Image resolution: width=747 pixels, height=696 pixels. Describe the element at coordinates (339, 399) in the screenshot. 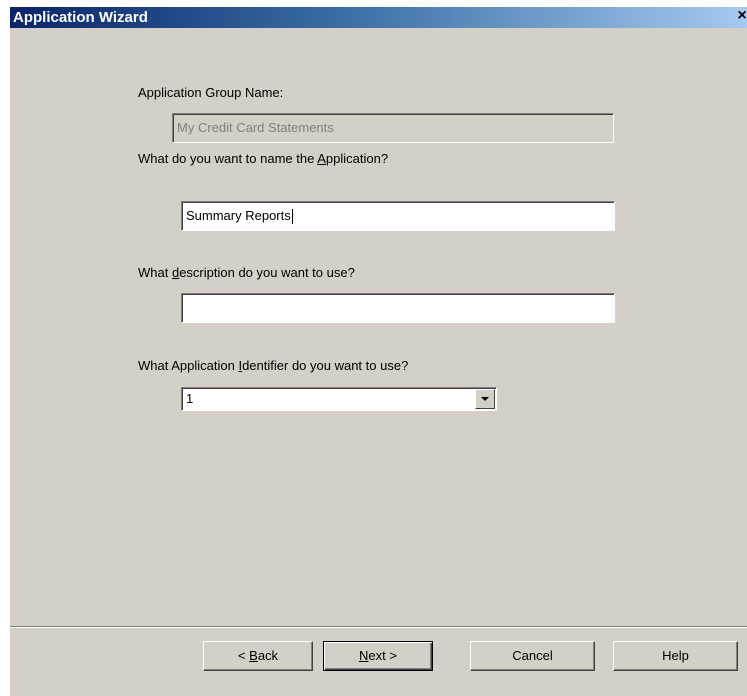

I see `application-identifier-select: 1` at that location.